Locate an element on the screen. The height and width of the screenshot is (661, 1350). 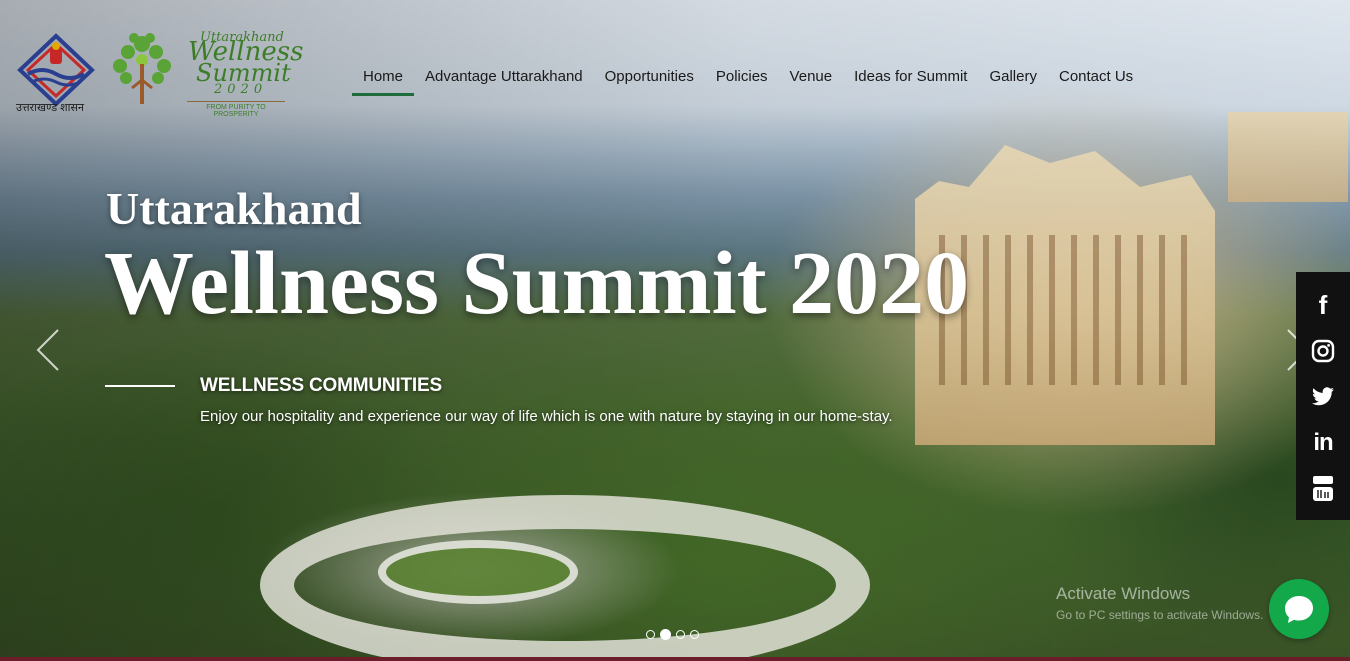
govt-caption: उत्तराखण्ड शासन is located at coordinates (50, 108).